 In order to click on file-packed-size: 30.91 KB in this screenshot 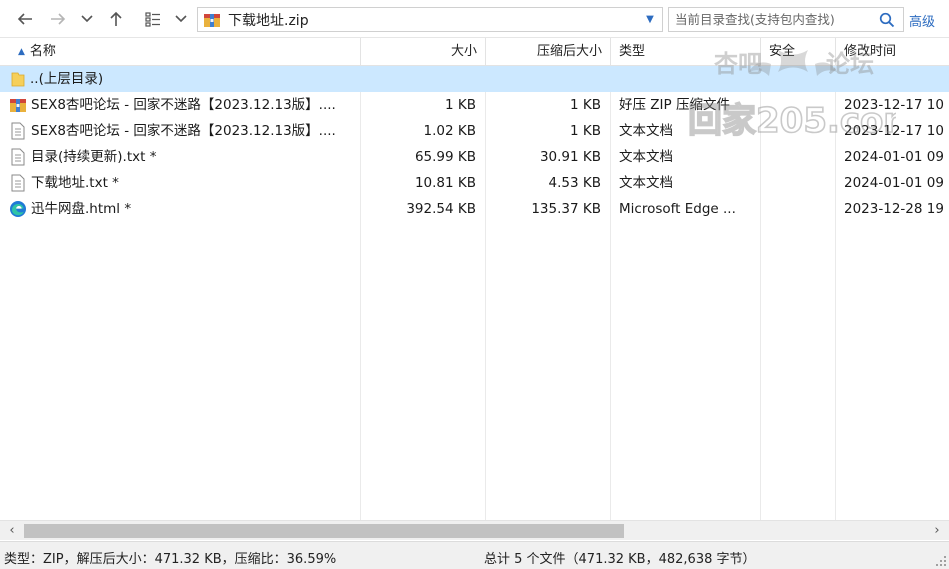, I will do `click(570, 157)`.